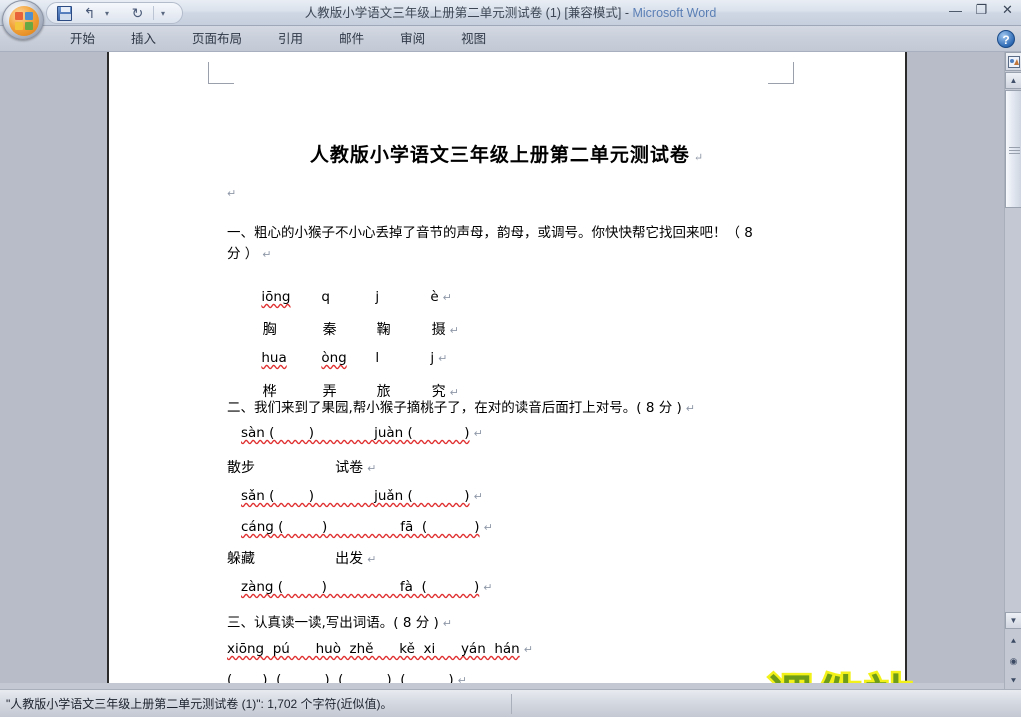  I want to click on save-icon, so click(64, 13).